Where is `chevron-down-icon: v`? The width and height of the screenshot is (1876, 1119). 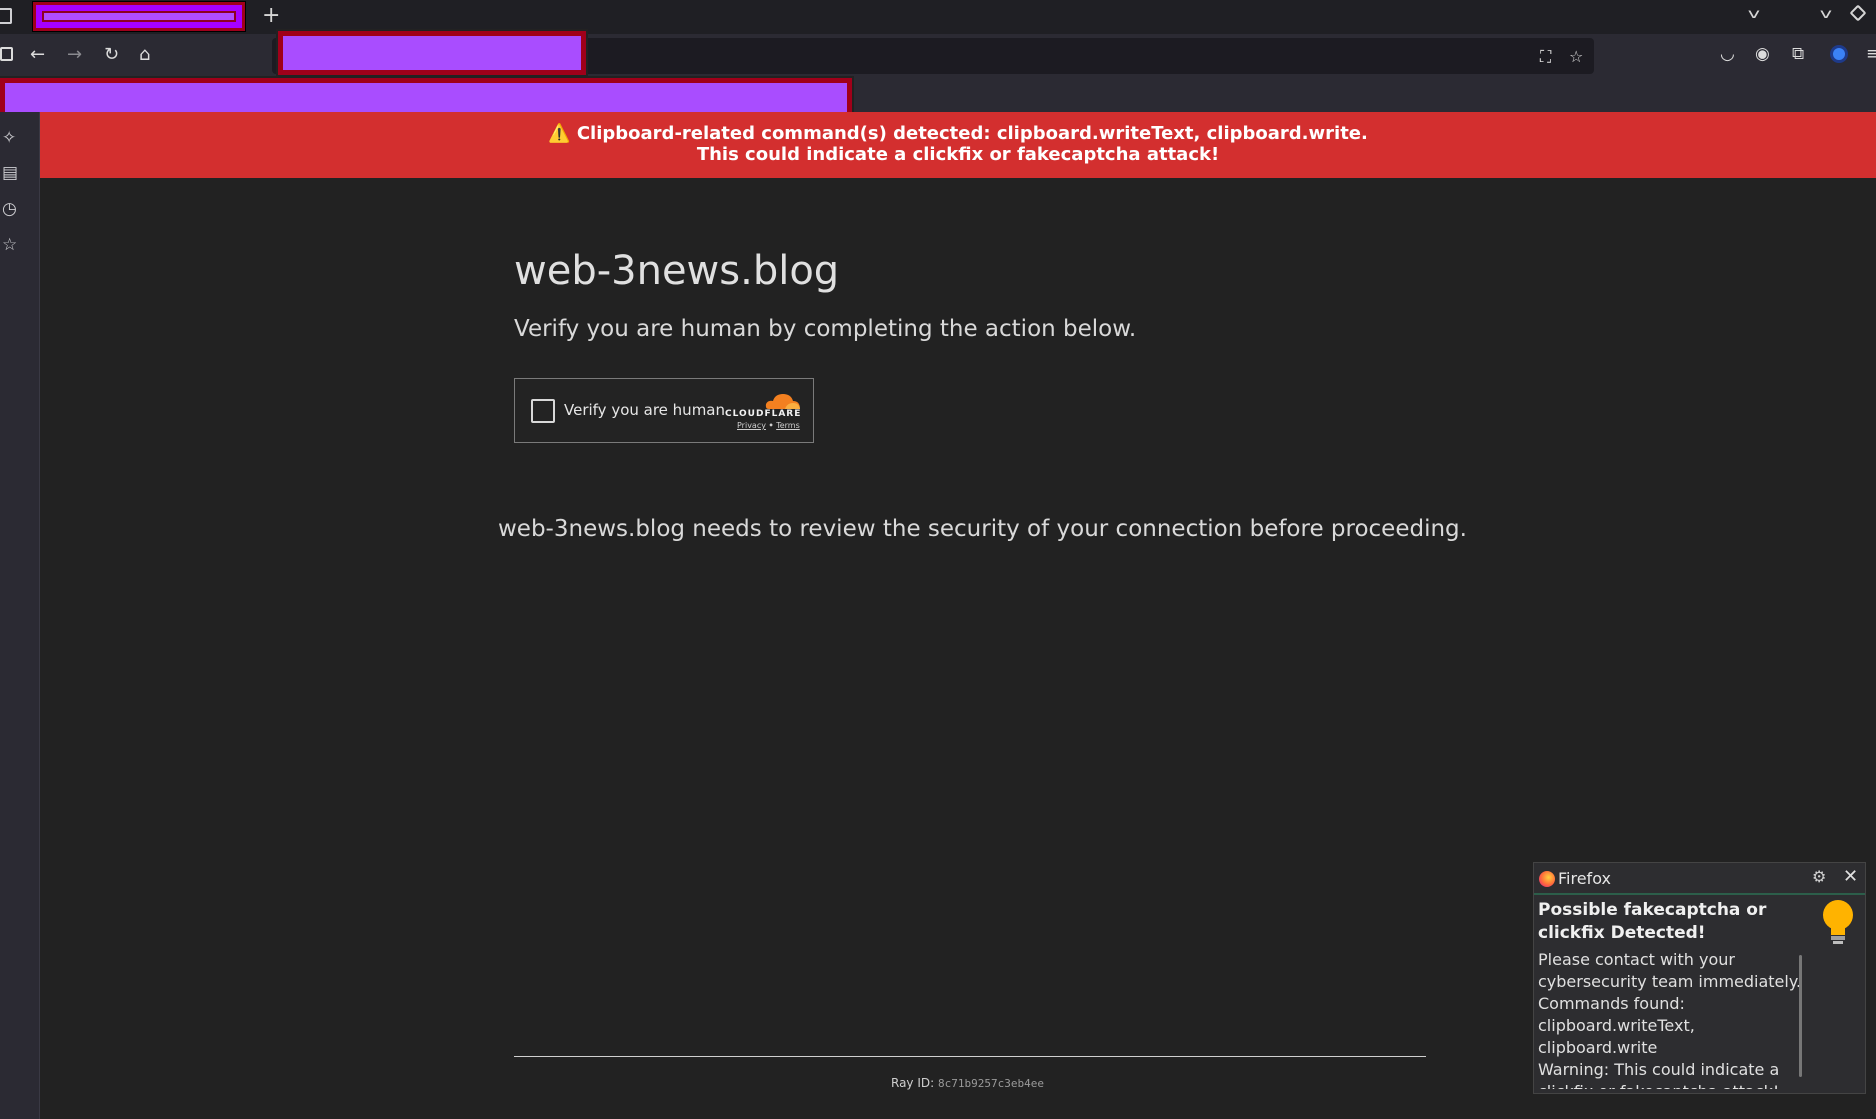
chevron-down-icon: v is located at coordinates (1826, 14).